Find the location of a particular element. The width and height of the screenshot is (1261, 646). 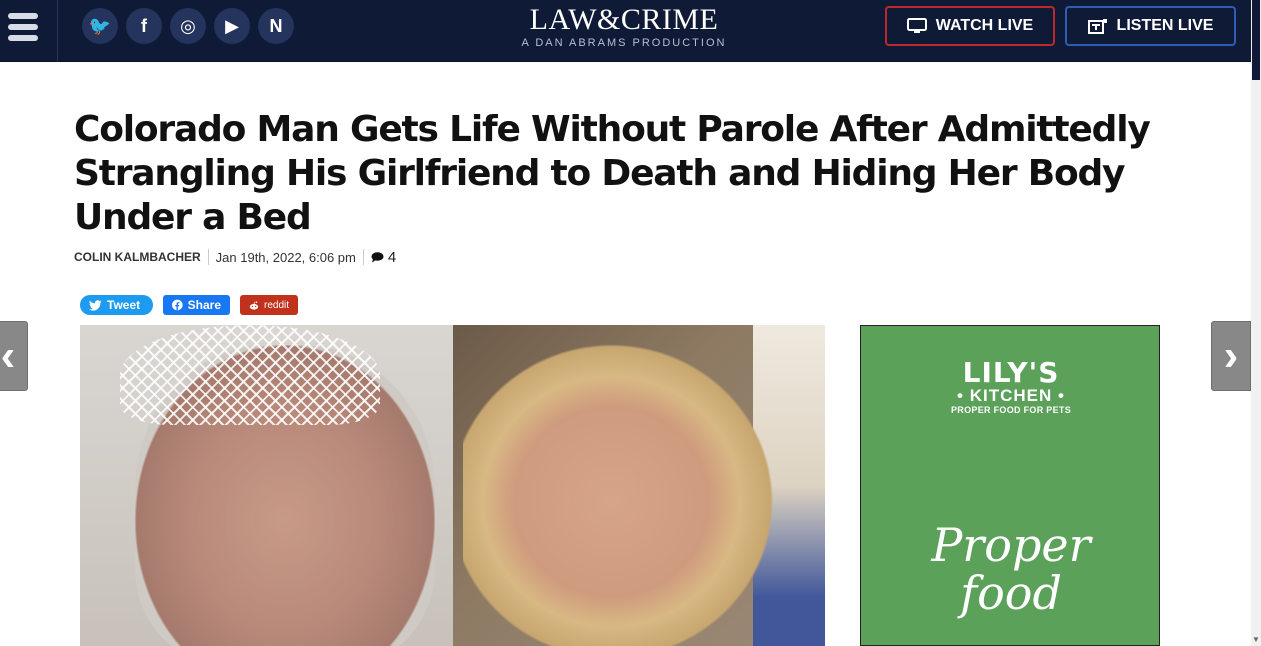

scroll-down-arrow-icon: ▼ is located at coordinates (1256, 640).